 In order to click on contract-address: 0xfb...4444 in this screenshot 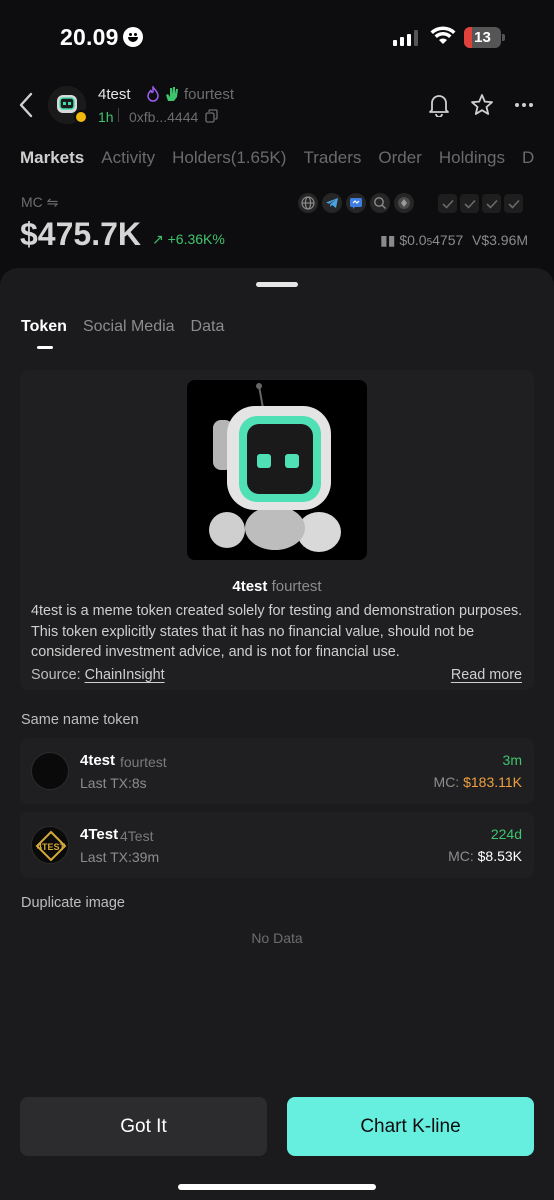, I will do `click(163, 117)`.